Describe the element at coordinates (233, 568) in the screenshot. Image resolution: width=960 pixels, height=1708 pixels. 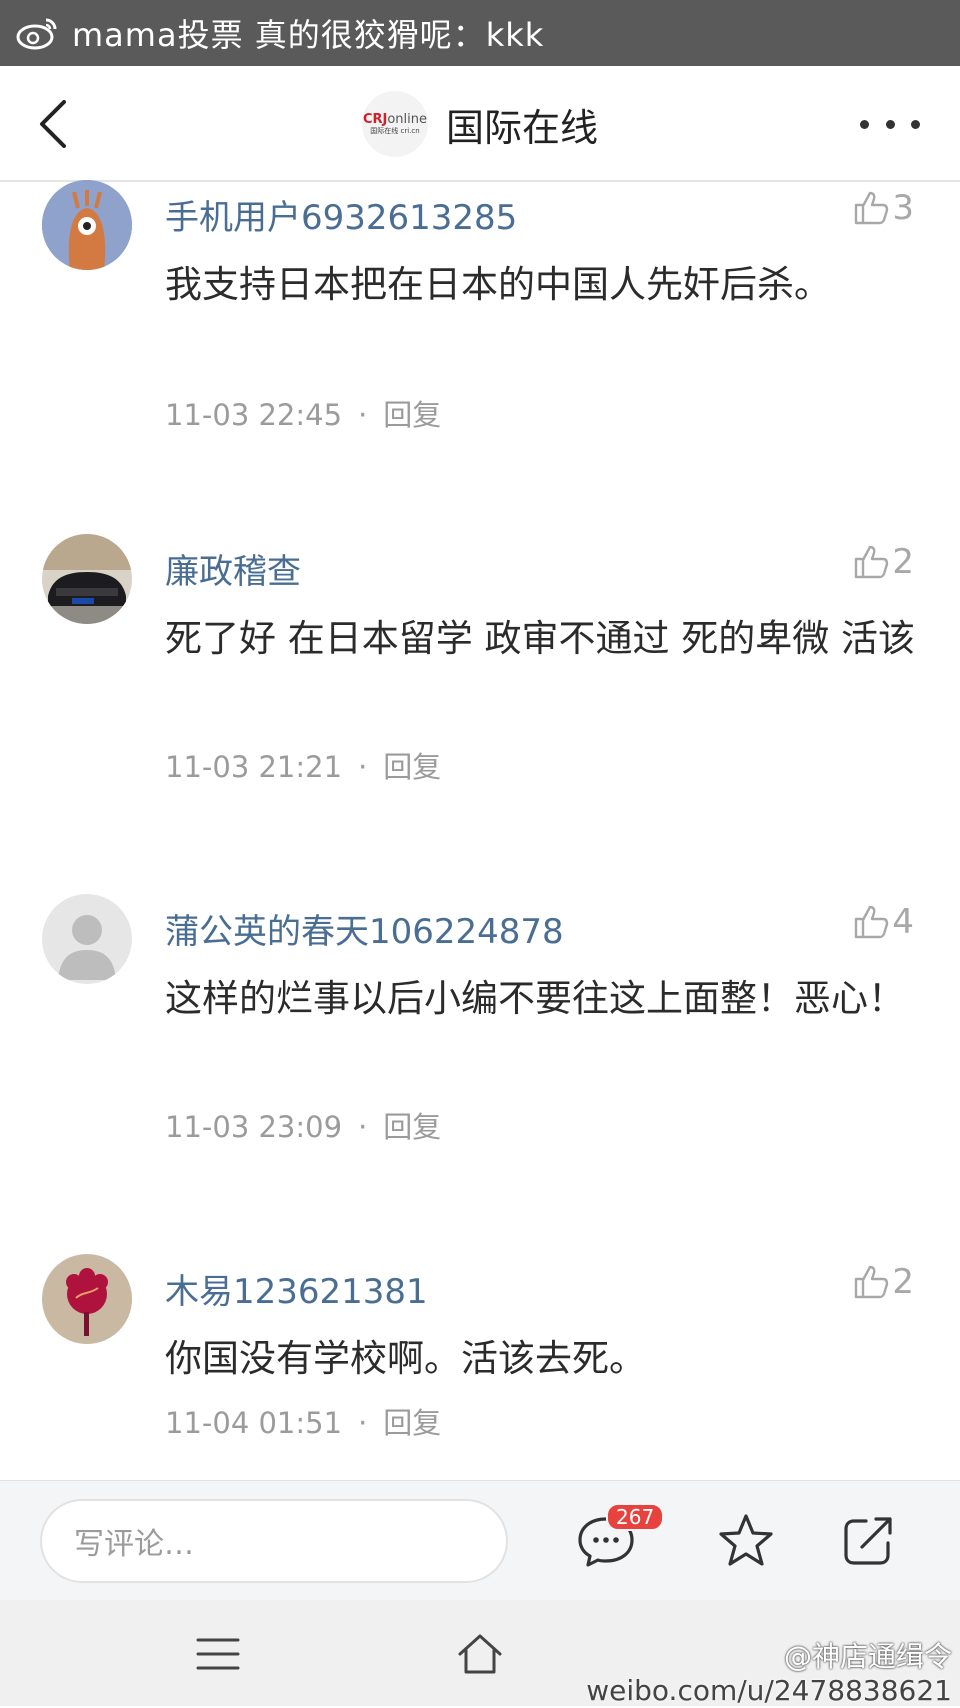
I see `comment-username: 廉政稽查` at that location.